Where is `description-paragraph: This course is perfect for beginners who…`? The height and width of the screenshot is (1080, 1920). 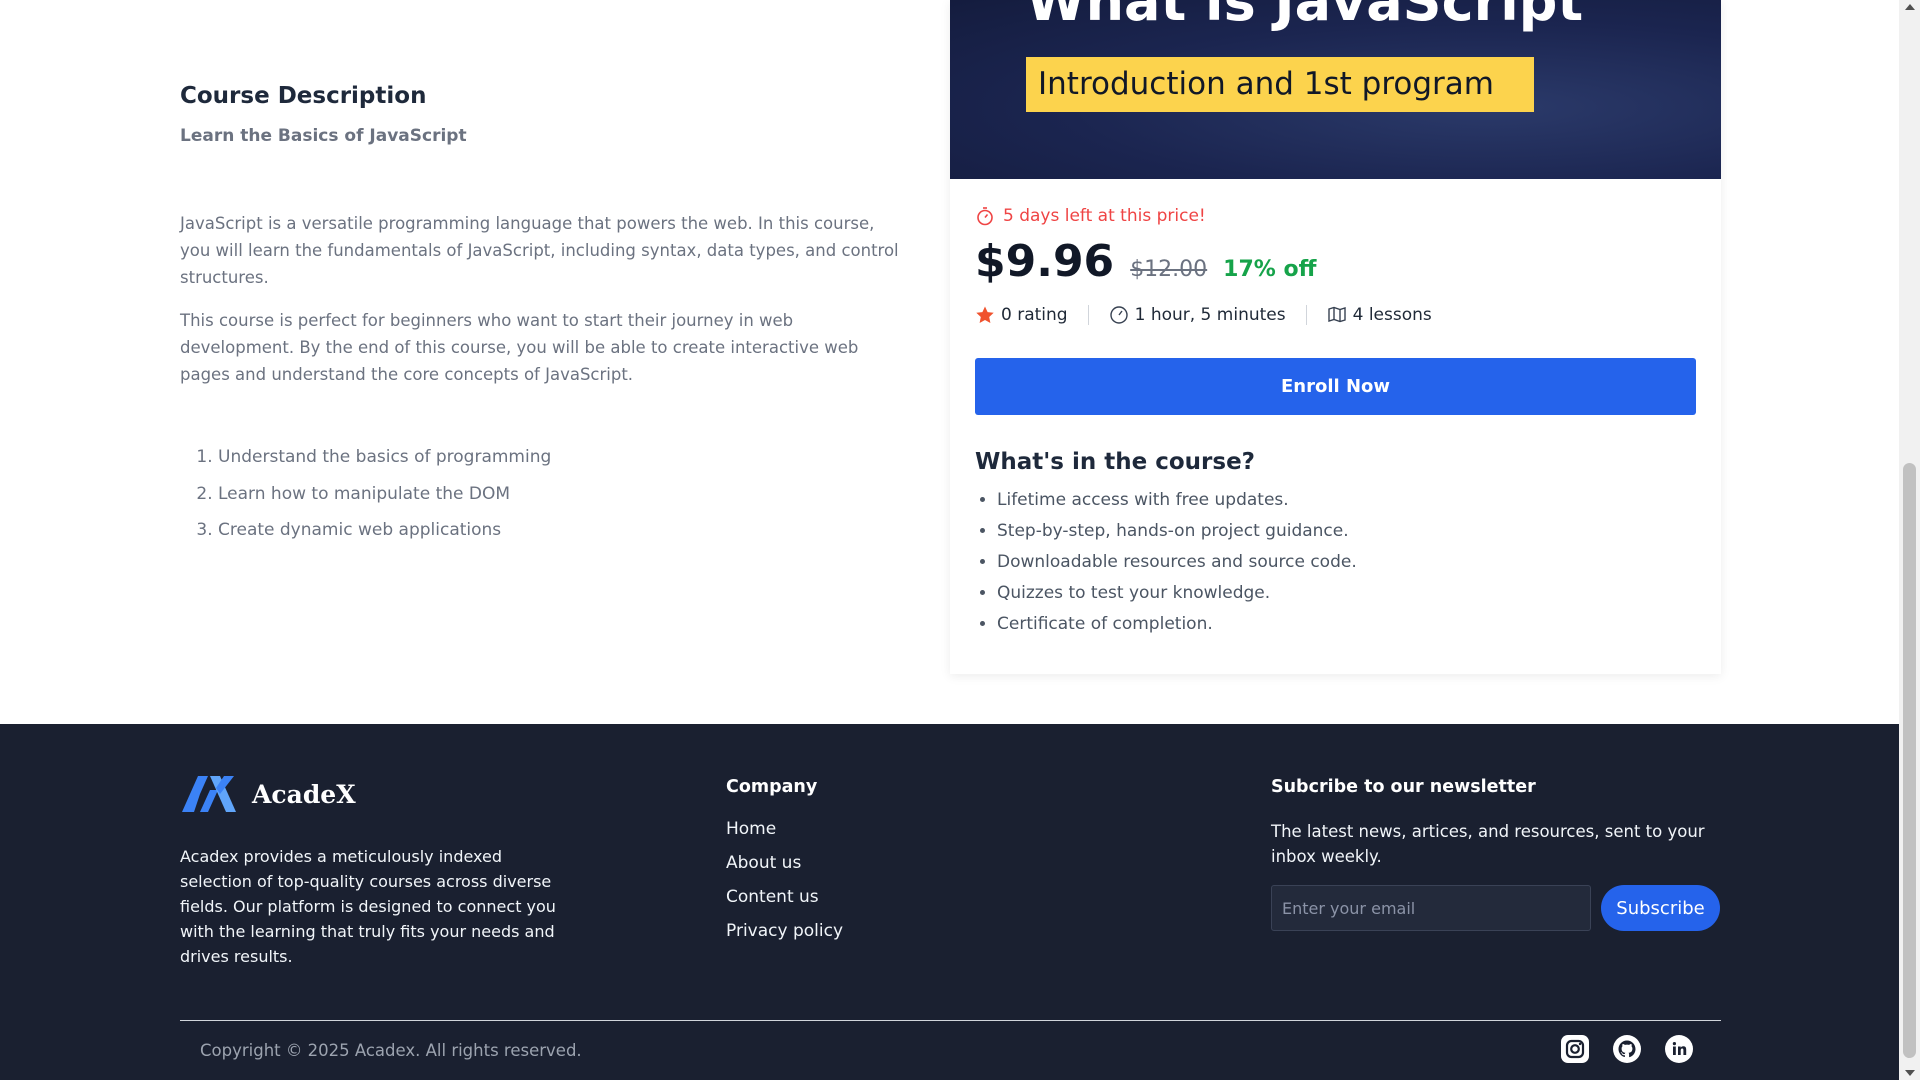
description-paragraph: This course is perfect for beginners who… is located at coordinates (519, 347).